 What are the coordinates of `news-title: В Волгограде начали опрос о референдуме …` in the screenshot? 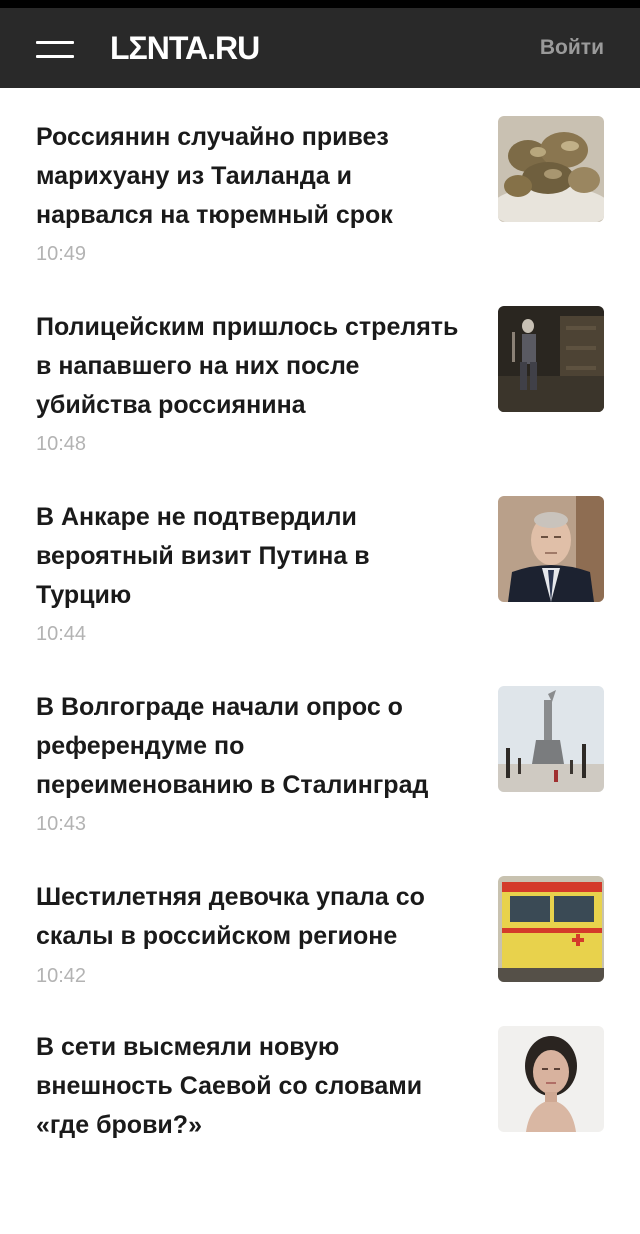 It's located at (252, 746).